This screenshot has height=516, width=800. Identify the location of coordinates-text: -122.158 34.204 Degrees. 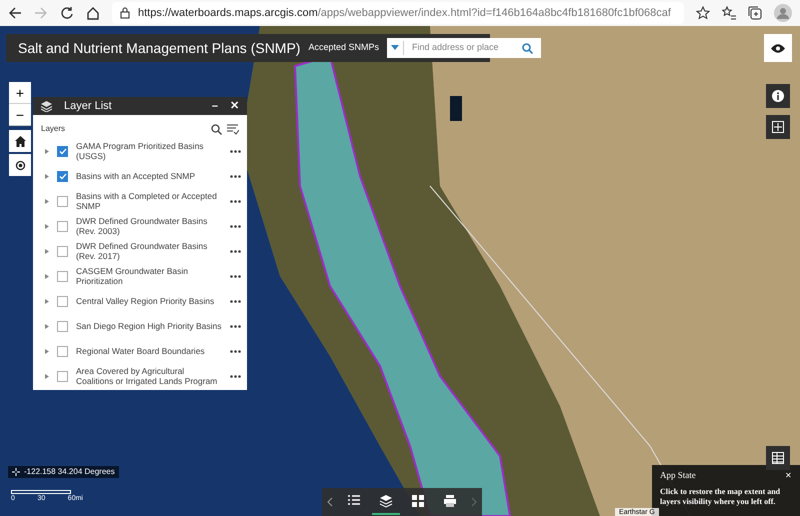
(69, 472).